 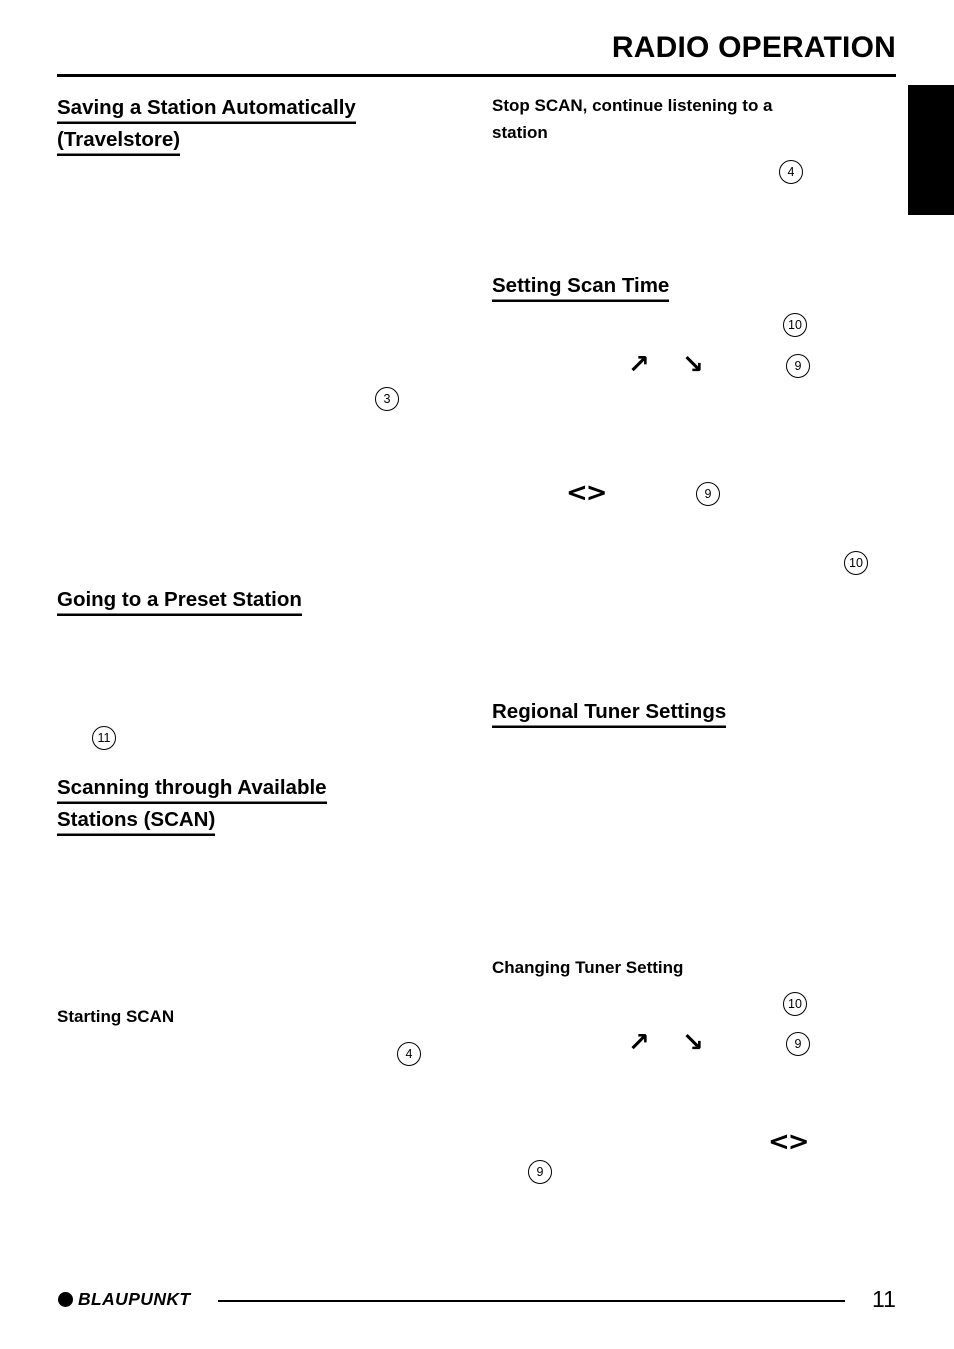 I want to click on stop-scan-line1: Stop SCAN, continue listening to a, so click(x=632, y=105).